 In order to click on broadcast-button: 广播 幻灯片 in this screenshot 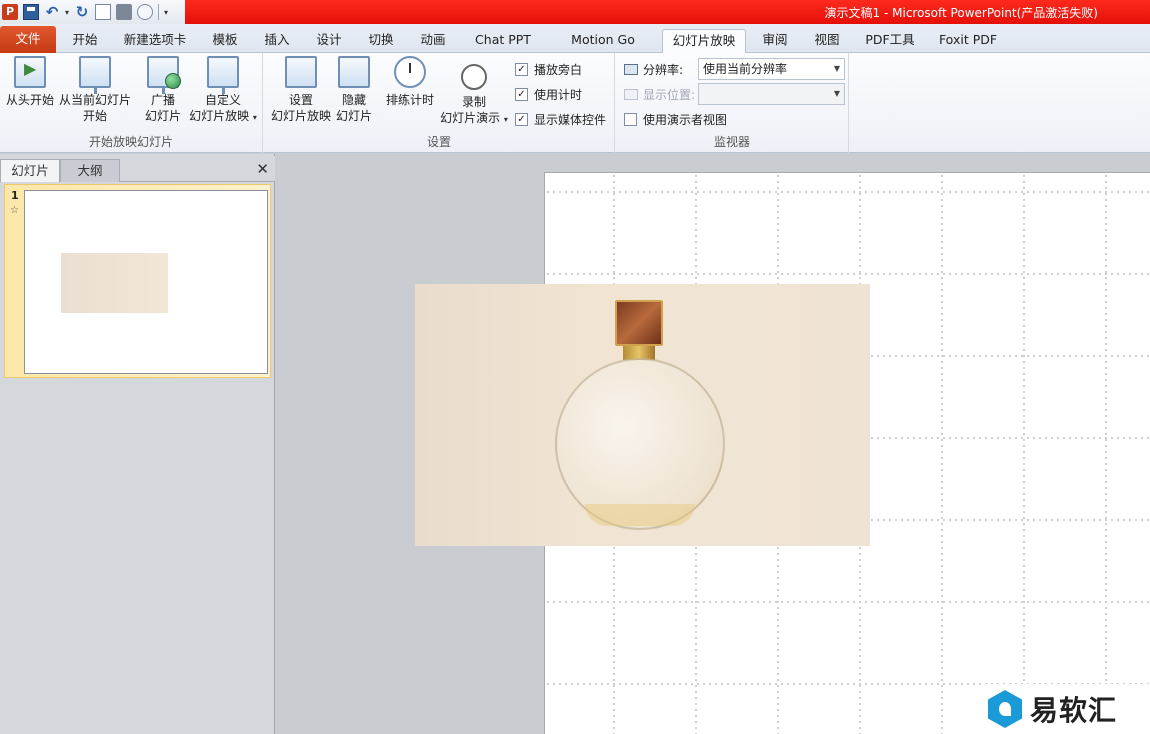, I will do `click(163, 90)`.